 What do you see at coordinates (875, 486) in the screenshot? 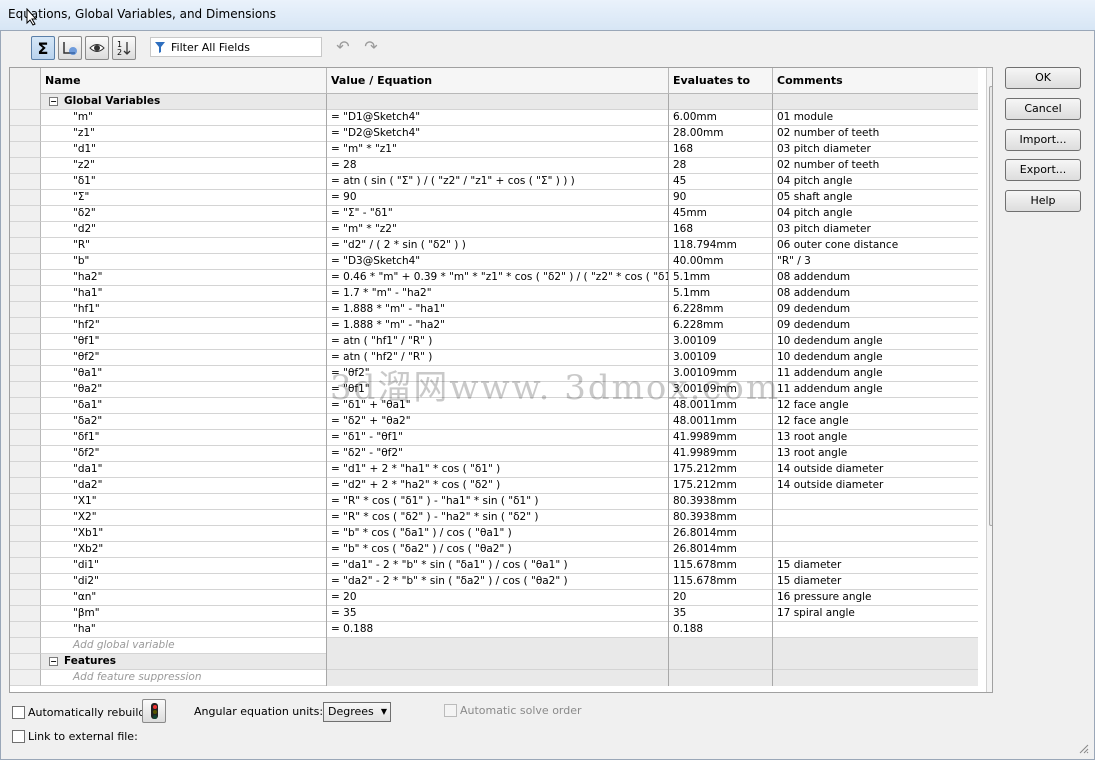
I see `comment-cell: 14 outside diameter` at bounding box center [875, 486].